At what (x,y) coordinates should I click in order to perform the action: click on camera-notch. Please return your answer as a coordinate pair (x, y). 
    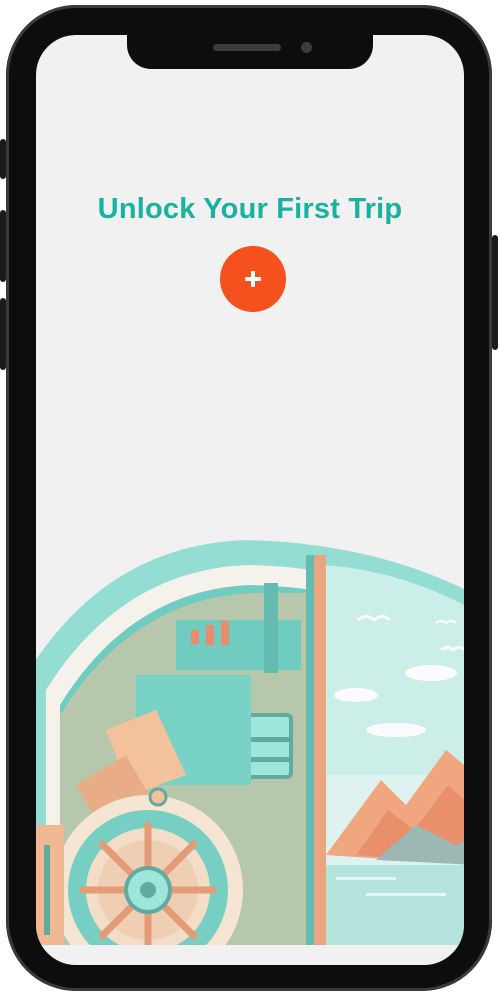
    Looking at the image, I should click on (250, 52).